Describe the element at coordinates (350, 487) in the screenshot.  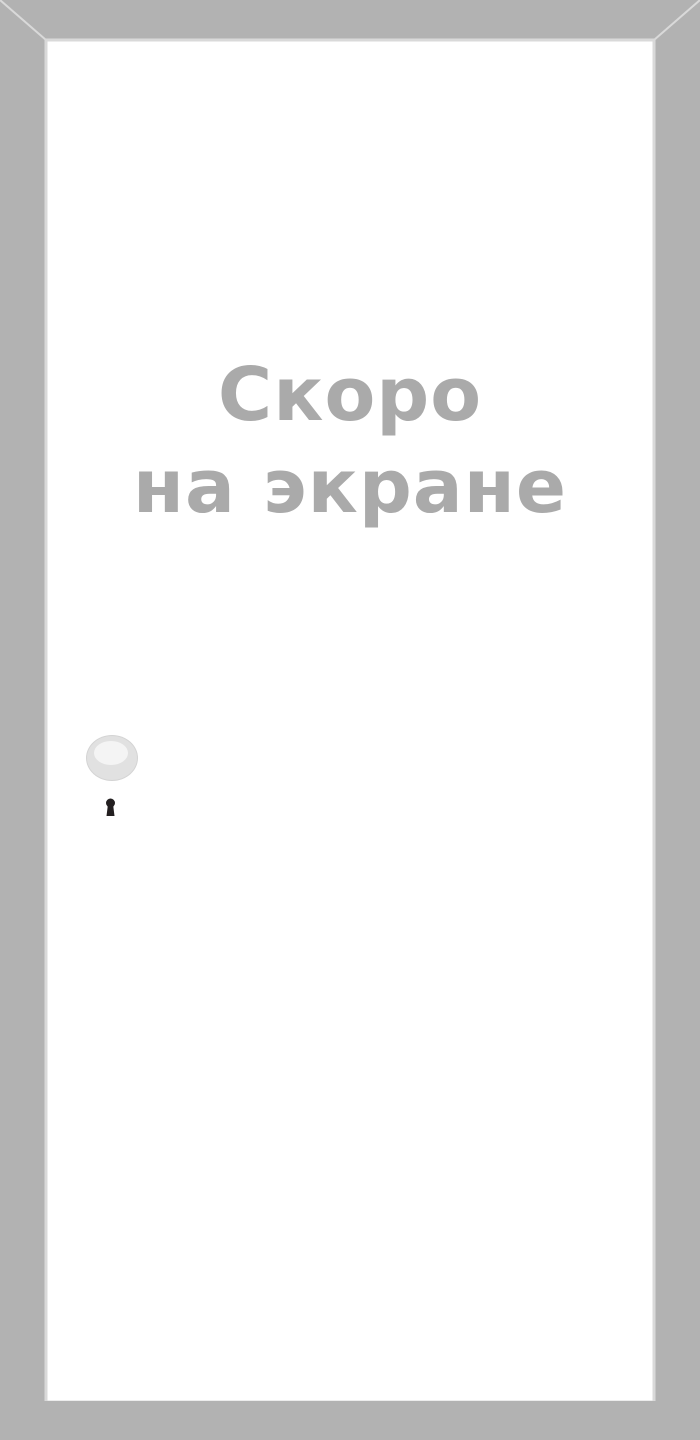
I see `heading-line-2: на экране` at that location.